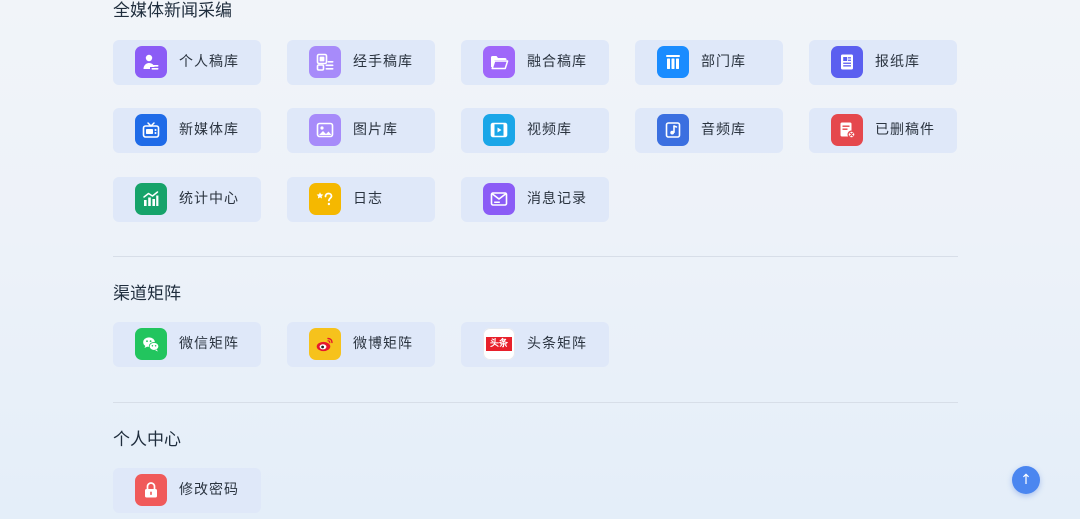 Image resolution: width=1080 pixels, height=519 pixels. What do you see at coordinates (723, 130) in the screenshot?
I see `tile-label: 音频库` at bounding box center [723, 130].